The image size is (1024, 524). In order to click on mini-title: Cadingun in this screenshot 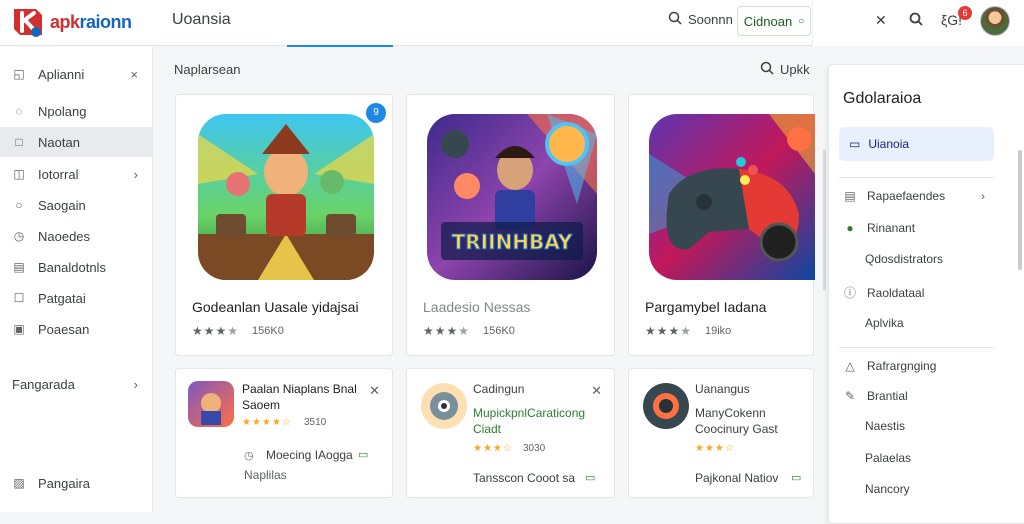, I will do `click(499, 389)`.